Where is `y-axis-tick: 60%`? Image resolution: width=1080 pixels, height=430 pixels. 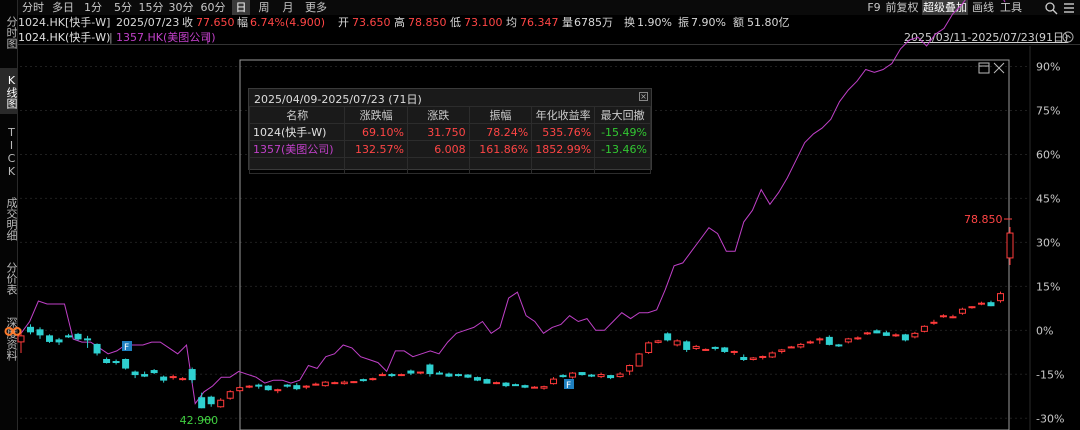 y-axis-tick: 60% is located at coordinates (1048, 154).